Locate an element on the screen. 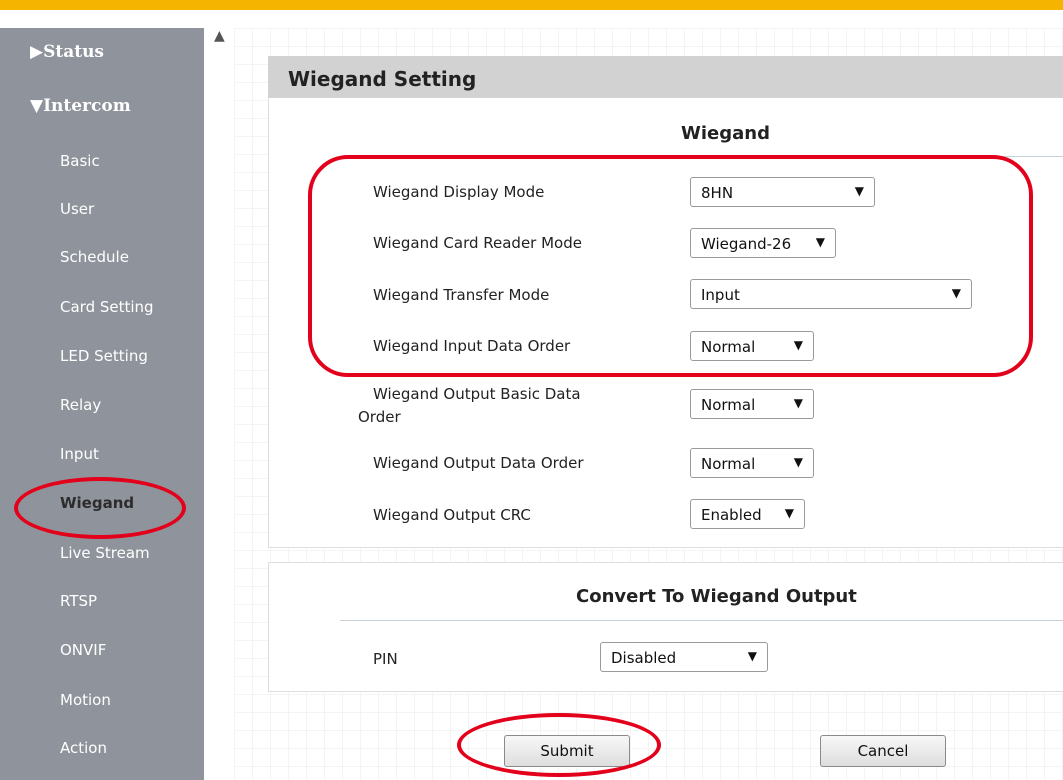  label-output-basic-data-order-line2: Order is located at coordinates (379, 417).